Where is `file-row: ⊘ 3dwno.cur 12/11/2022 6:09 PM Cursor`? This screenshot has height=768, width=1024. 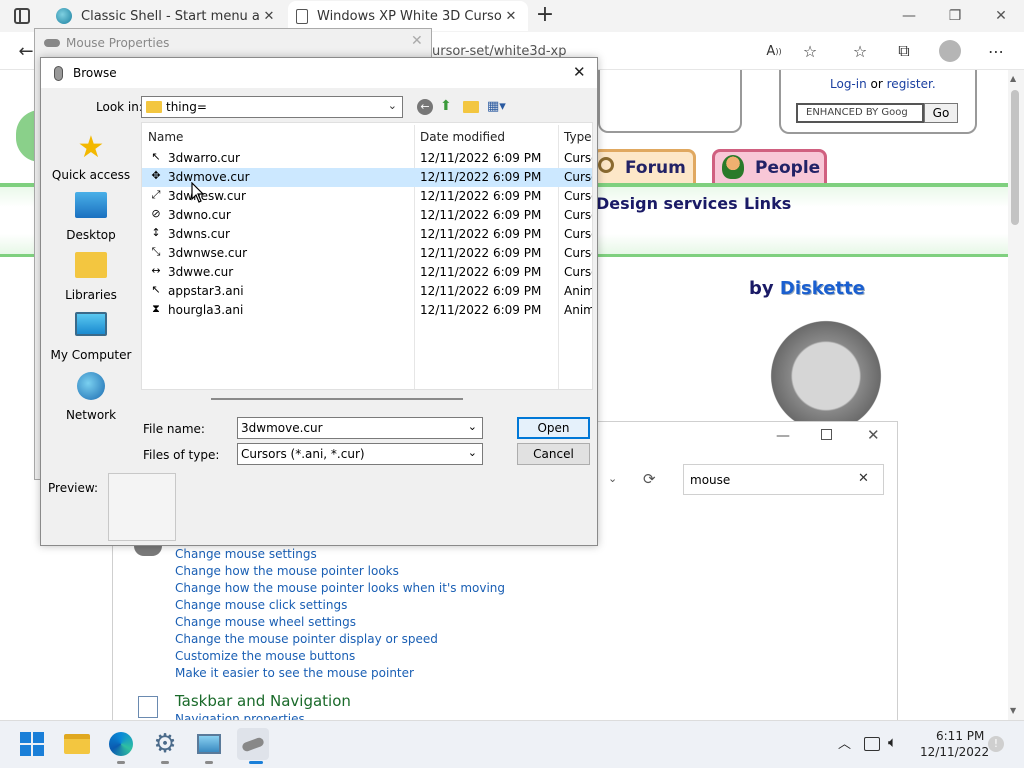 file-row: ⊘ 3dwno.cur 12/11/2022 6:09 PM Cursor is located at coordinates (367, 215).